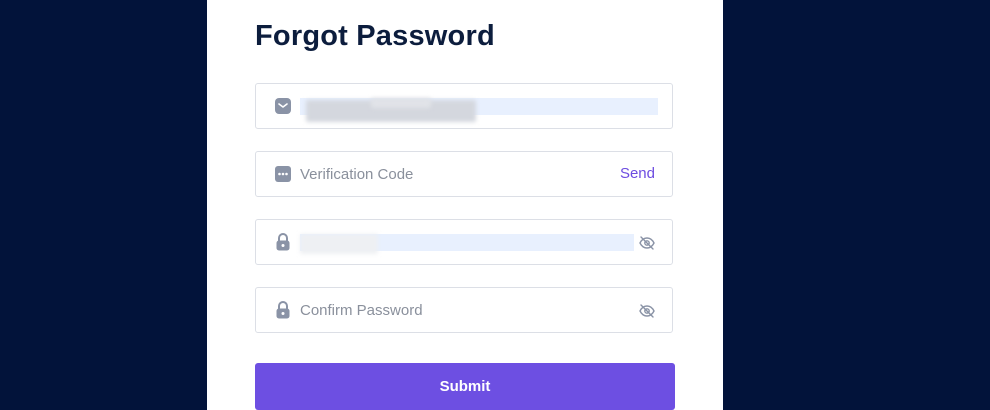 The height and width of the screenshot is (410, 990). Describe the element at coordinates (283, 174) in the screenshot. I see `message-dots-icon` at that location.